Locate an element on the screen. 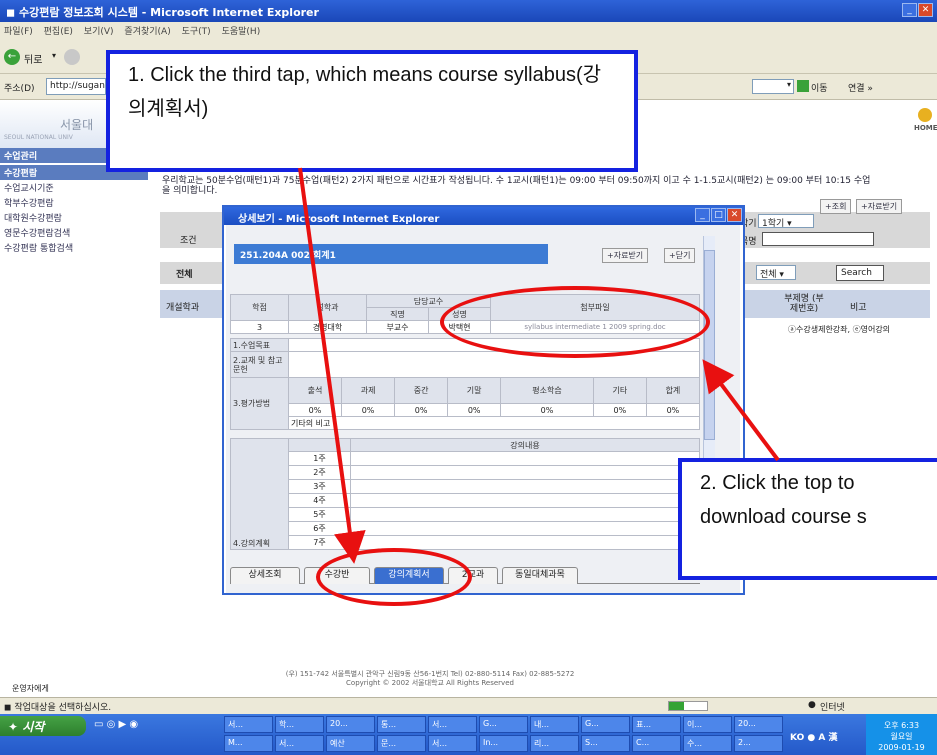  arrow-to-syllabus-tab is located at coordinates (332, 365).